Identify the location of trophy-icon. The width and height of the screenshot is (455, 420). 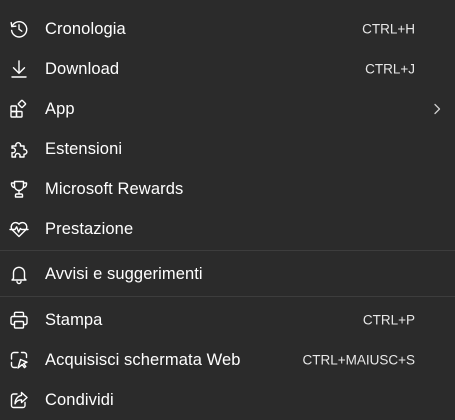
(19, 189).